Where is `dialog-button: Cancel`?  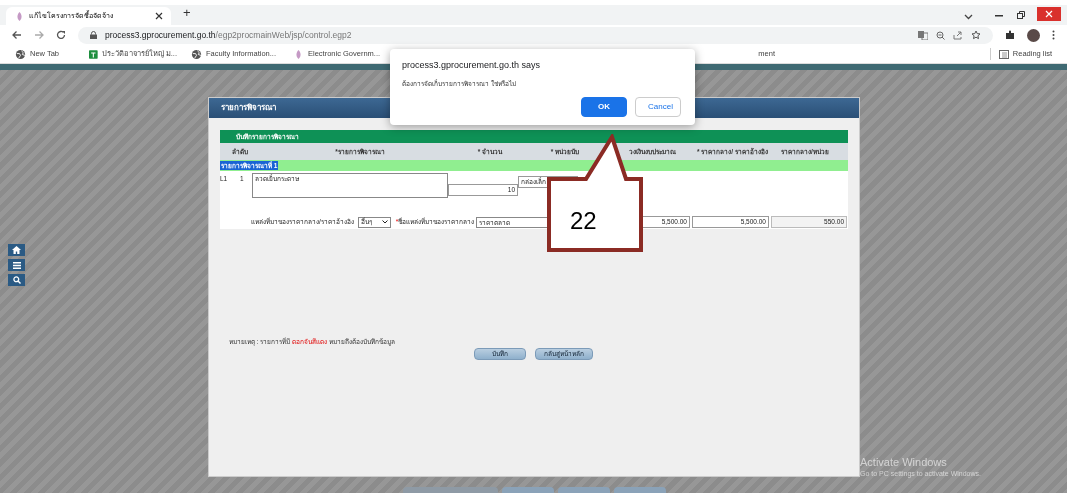
dialog-button: Cancel is located at coordinates (658, 107).